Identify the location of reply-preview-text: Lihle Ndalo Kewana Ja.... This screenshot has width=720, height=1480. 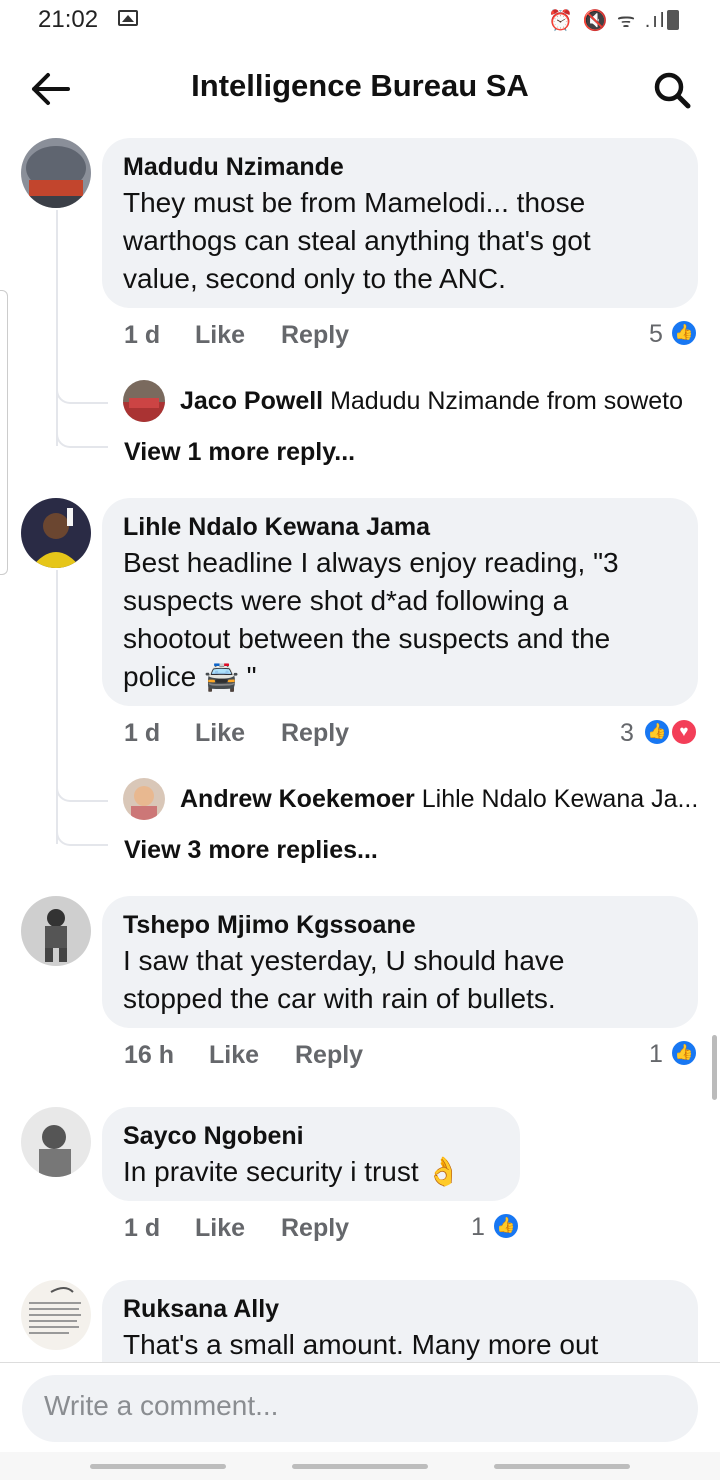
(560, 799).